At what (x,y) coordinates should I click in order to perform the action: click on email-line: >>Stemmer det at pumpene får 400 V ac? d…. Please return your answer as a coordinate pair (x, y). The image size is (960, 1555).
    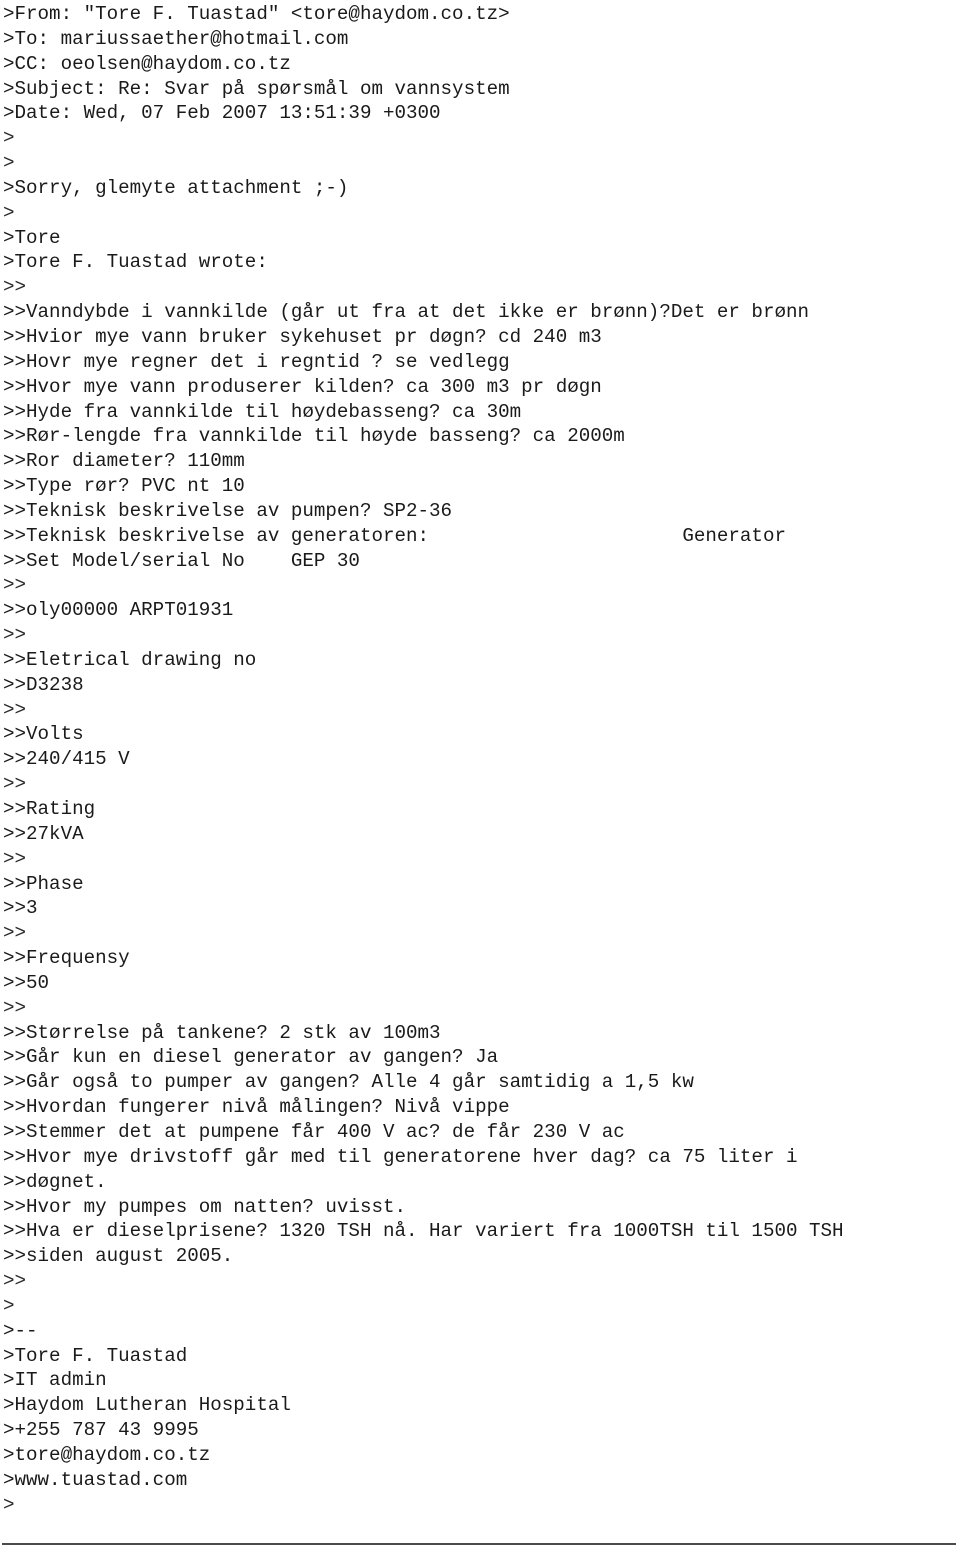
    Looking at the image, I should click on (314, 1131).